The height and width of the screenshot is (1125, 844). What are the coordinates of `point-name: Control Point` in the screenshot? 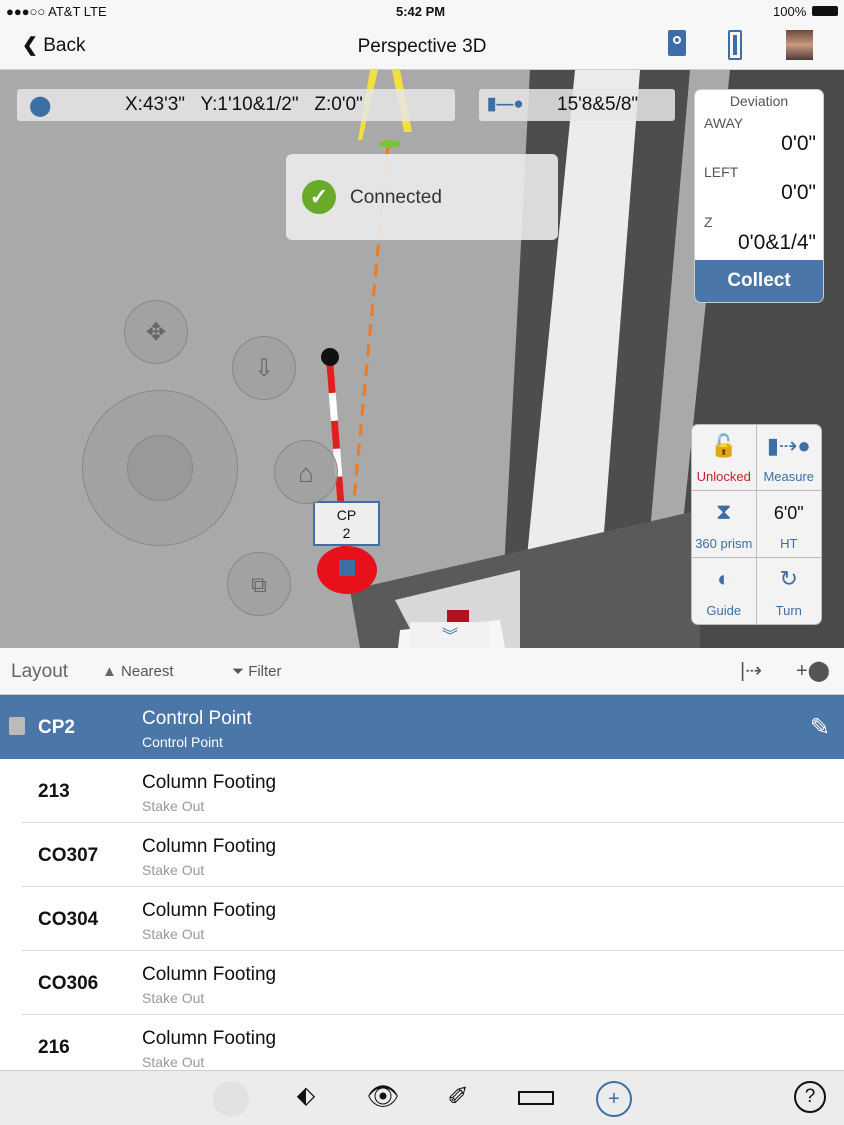 It's located at (197, 718).